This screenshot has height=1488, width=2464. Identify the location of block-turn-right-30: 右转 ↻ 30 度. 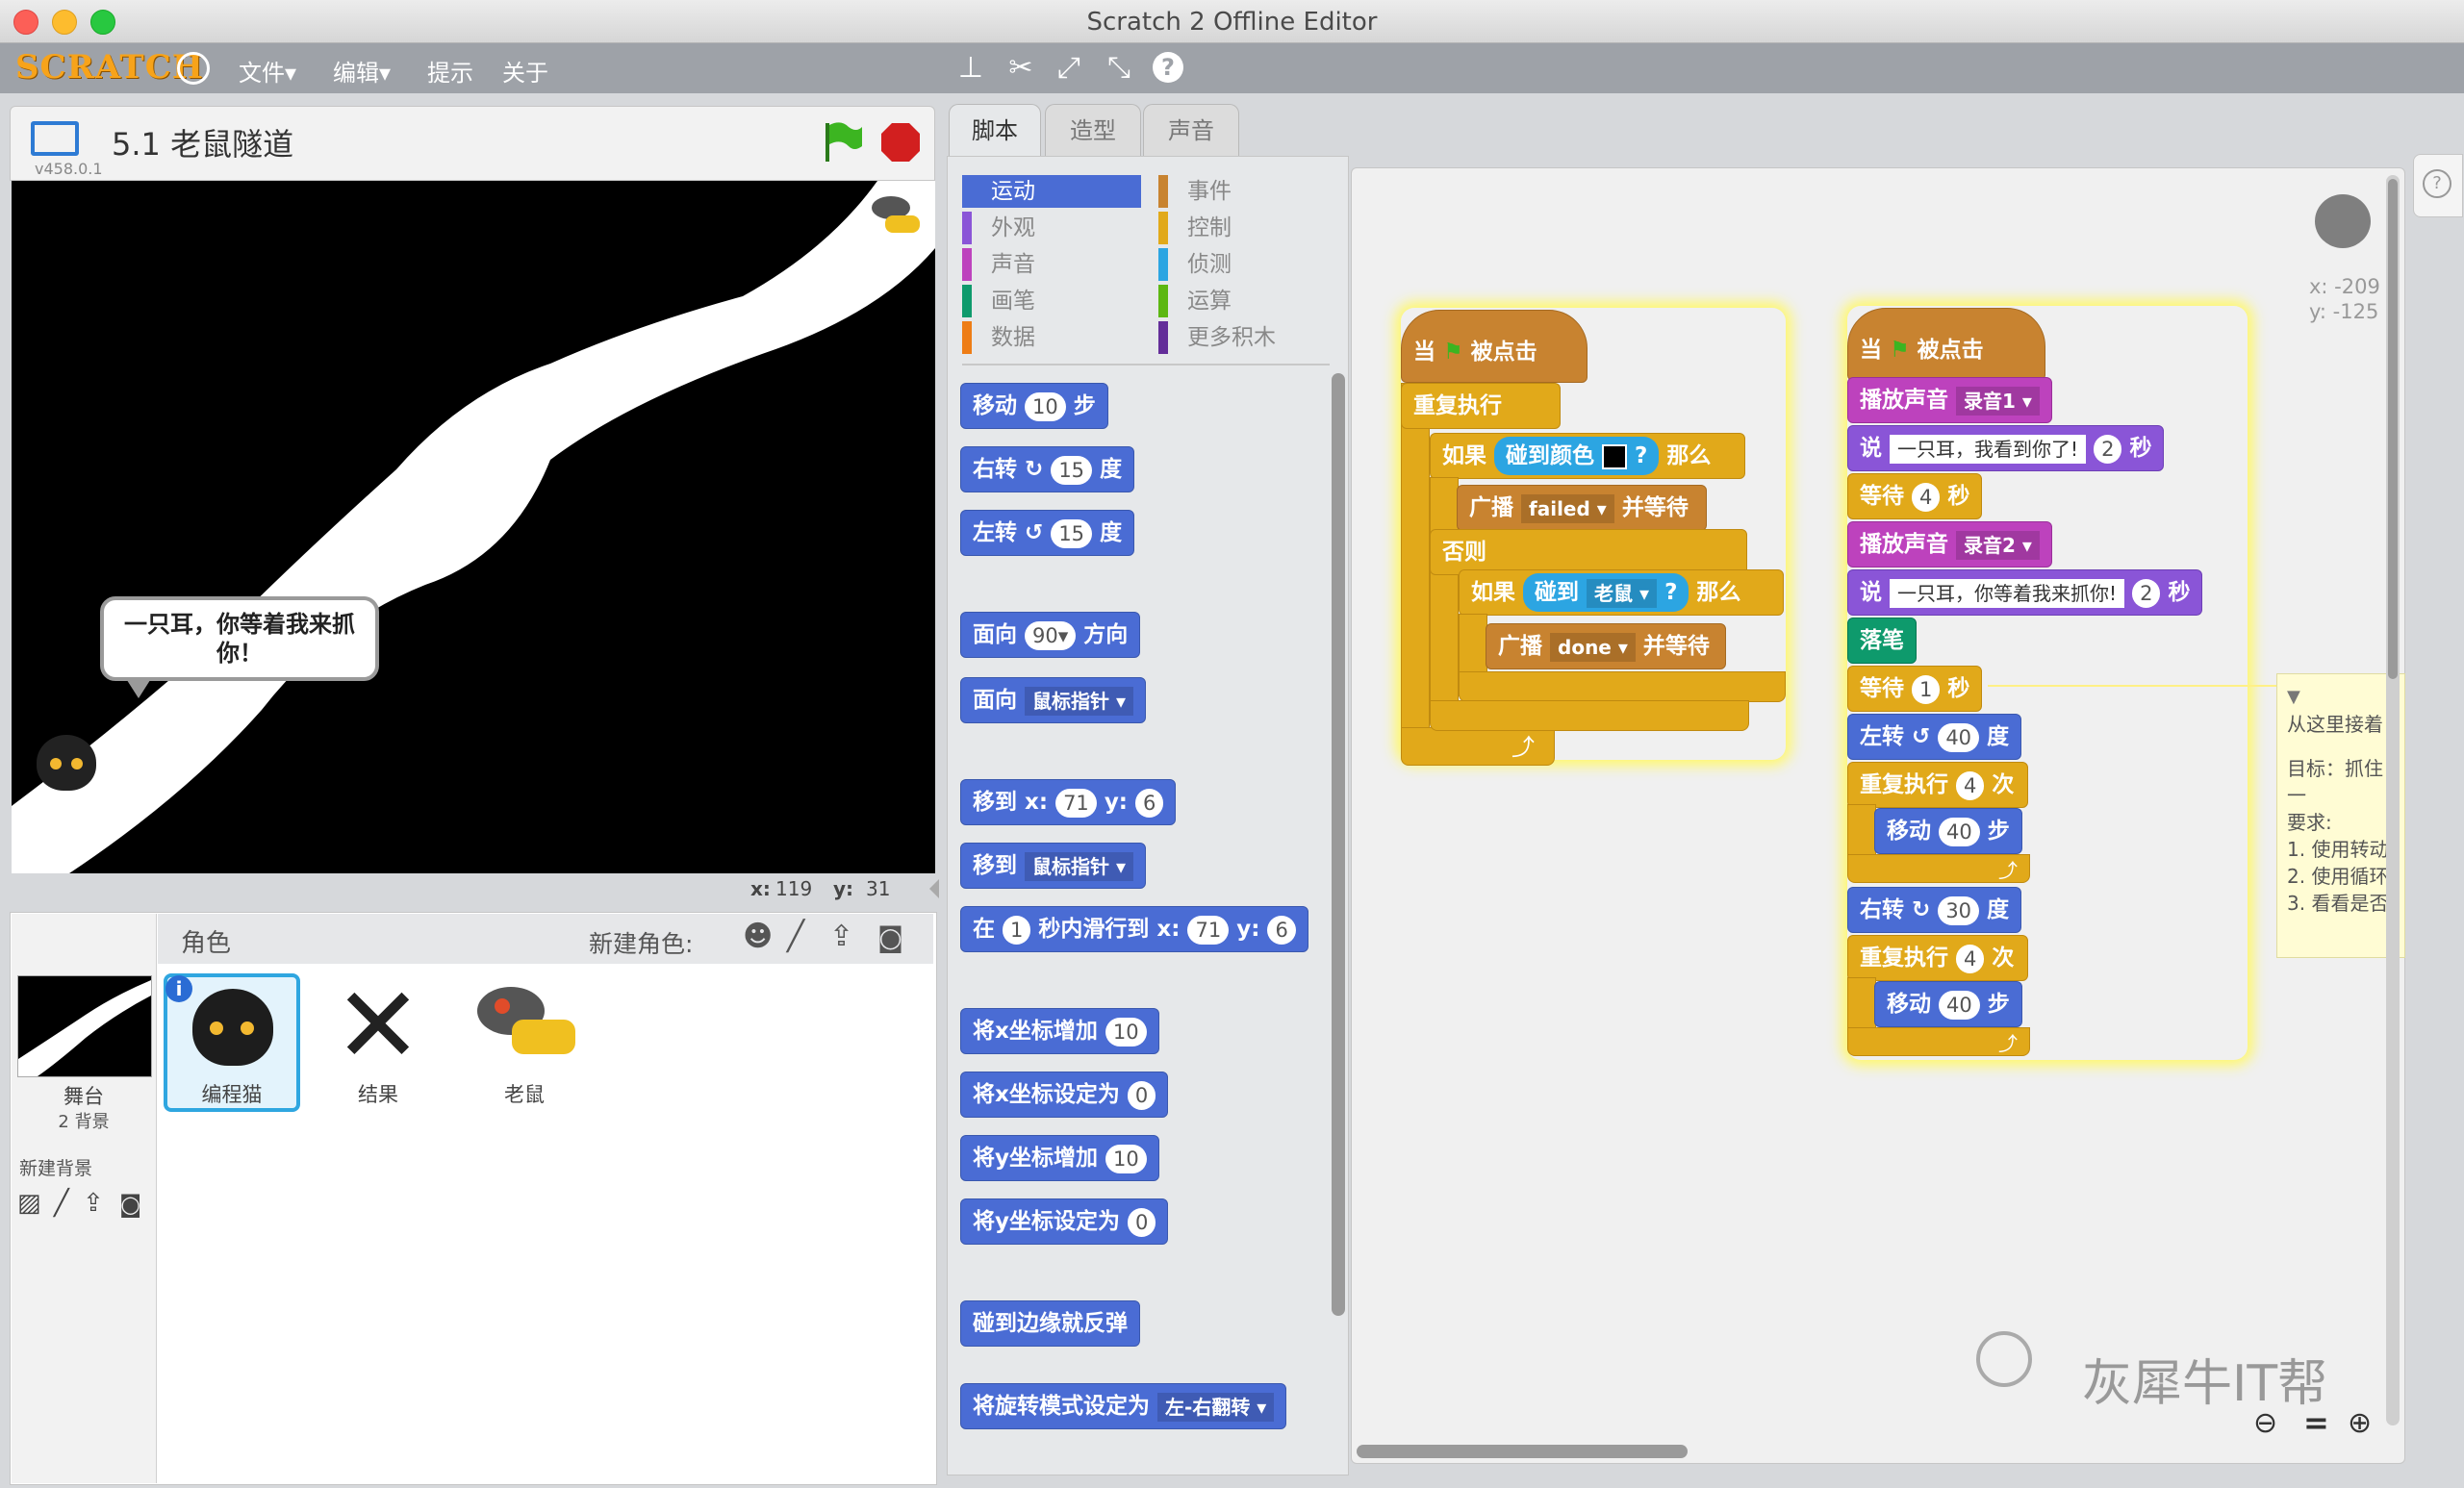
(1934, 910).